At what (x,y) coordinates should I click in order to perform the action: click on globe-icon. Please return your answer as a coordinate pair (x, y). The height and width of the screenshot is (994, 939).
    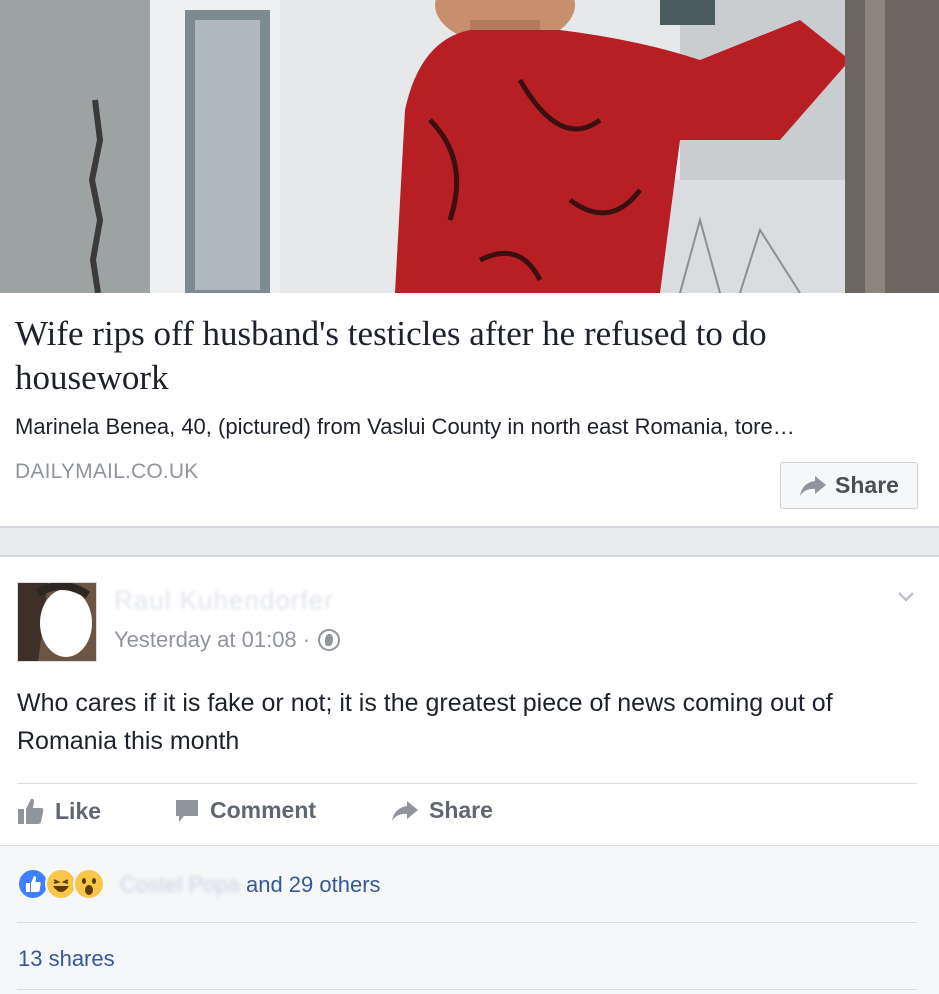
    Looking at the image, I should click on (329, 640).